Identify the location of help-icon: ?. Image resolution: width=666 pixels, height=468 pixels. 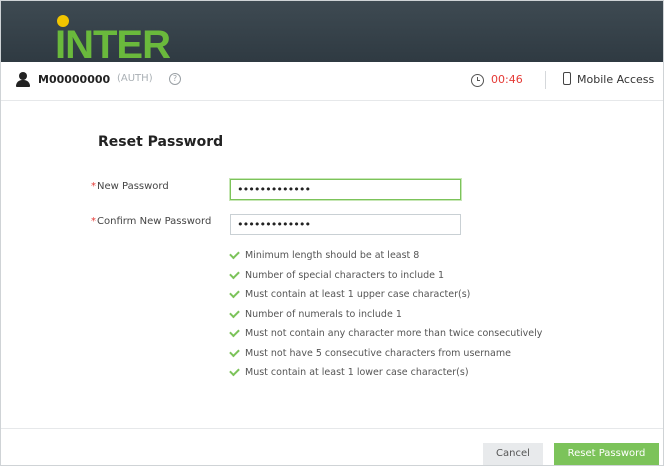
(175, 79).